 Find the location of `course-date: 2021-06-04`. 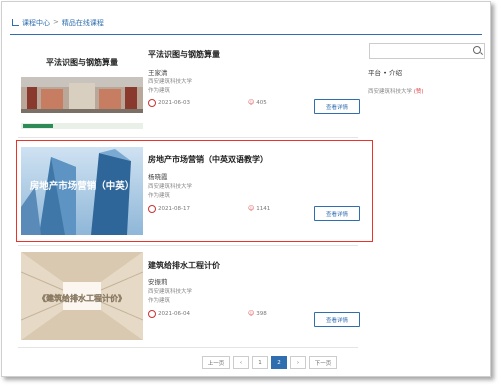

course-date: 2021-06-04 is located at coordinates (169, 314).